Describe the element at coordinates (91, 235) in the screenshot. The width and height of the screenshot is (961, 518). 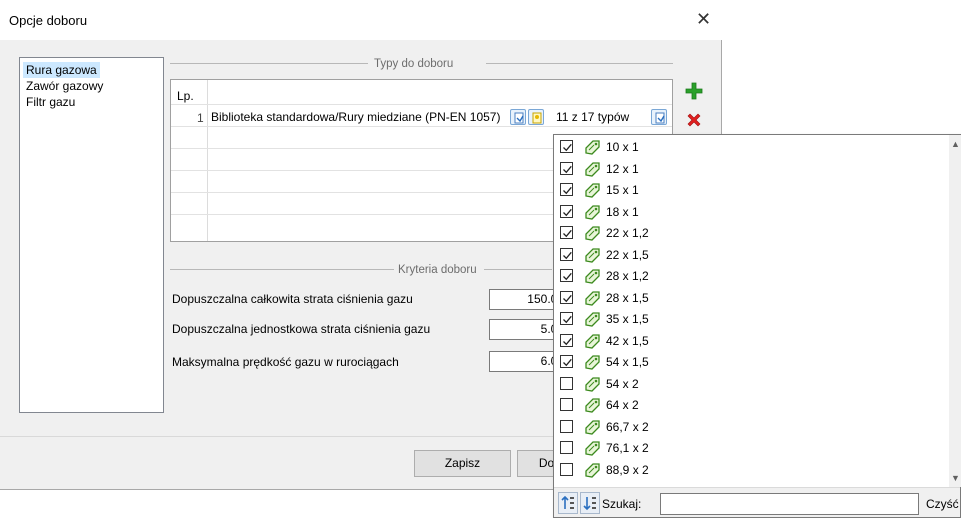
I see `category-list: Rura gazowa Zawór gazowy Filtr gazu` at that location.